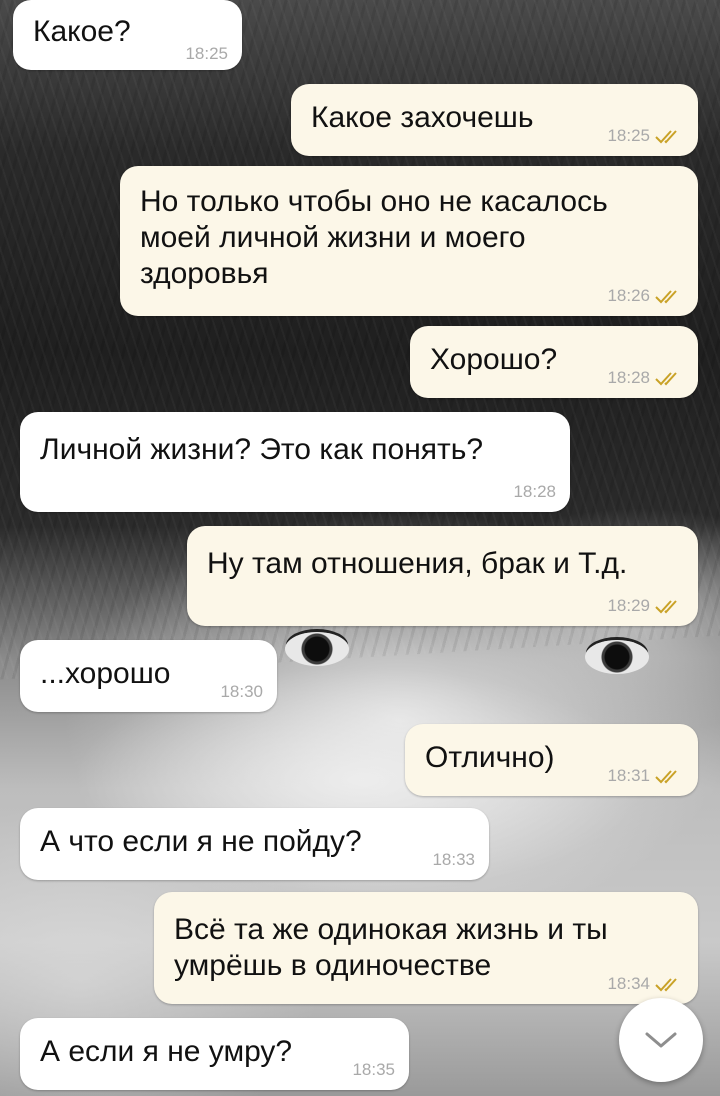  I want to click on message-text: Хорошо?, so click(494, 359).